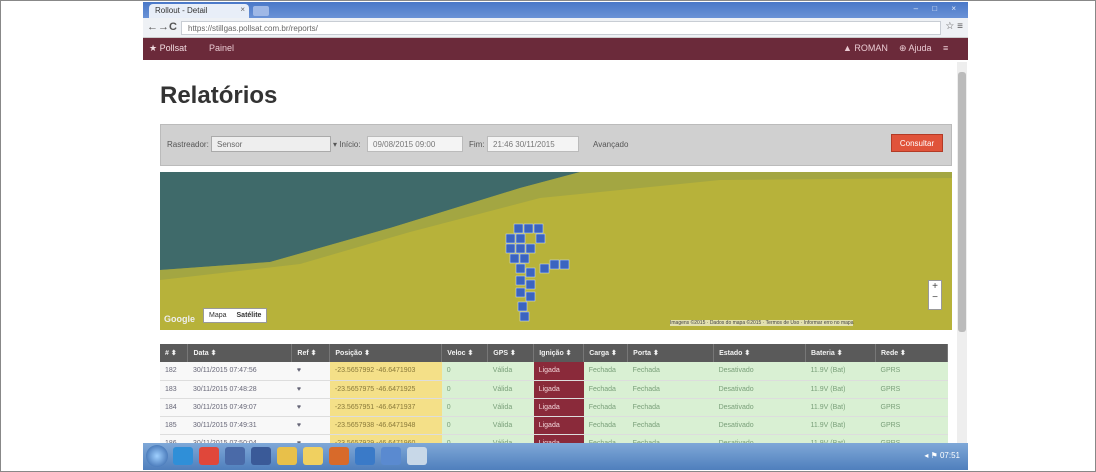 The height and width of the screenshot is (472, 1096). Describe the element at coordinates (610, 144) in the screenshot. I see `avancado-link: Avançado` at that location.